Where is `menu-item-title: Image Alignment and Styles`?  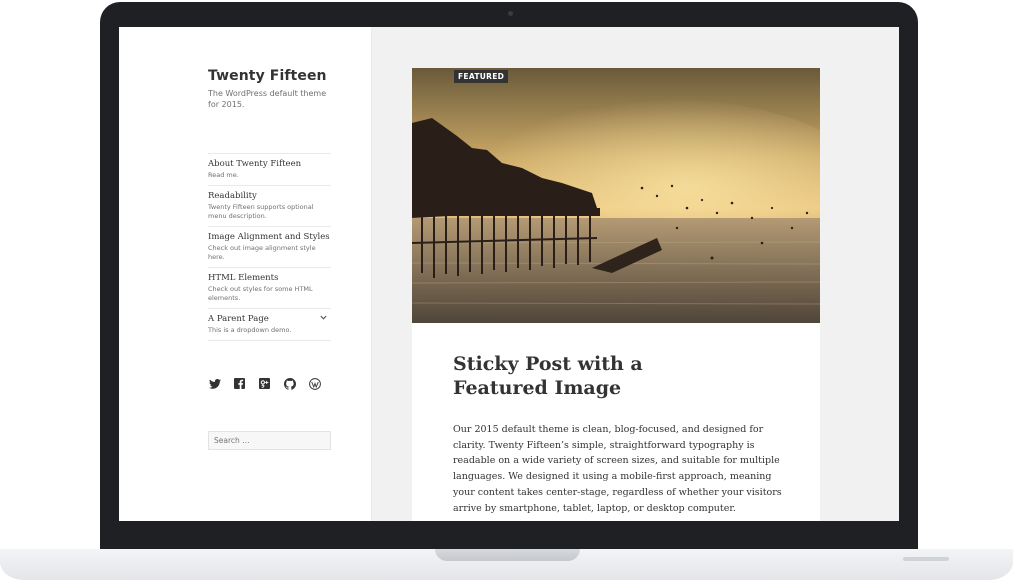
menu-item-title: Image Alignment and Styles is located at coordinates (269, 237).